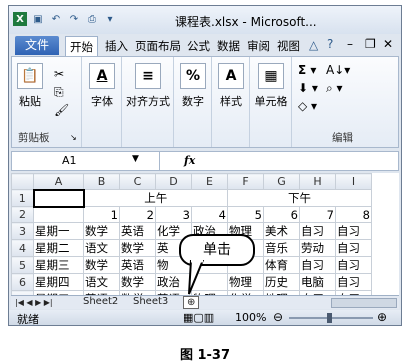  I want to click on zoom-slider-thumb, so click(329, 318).